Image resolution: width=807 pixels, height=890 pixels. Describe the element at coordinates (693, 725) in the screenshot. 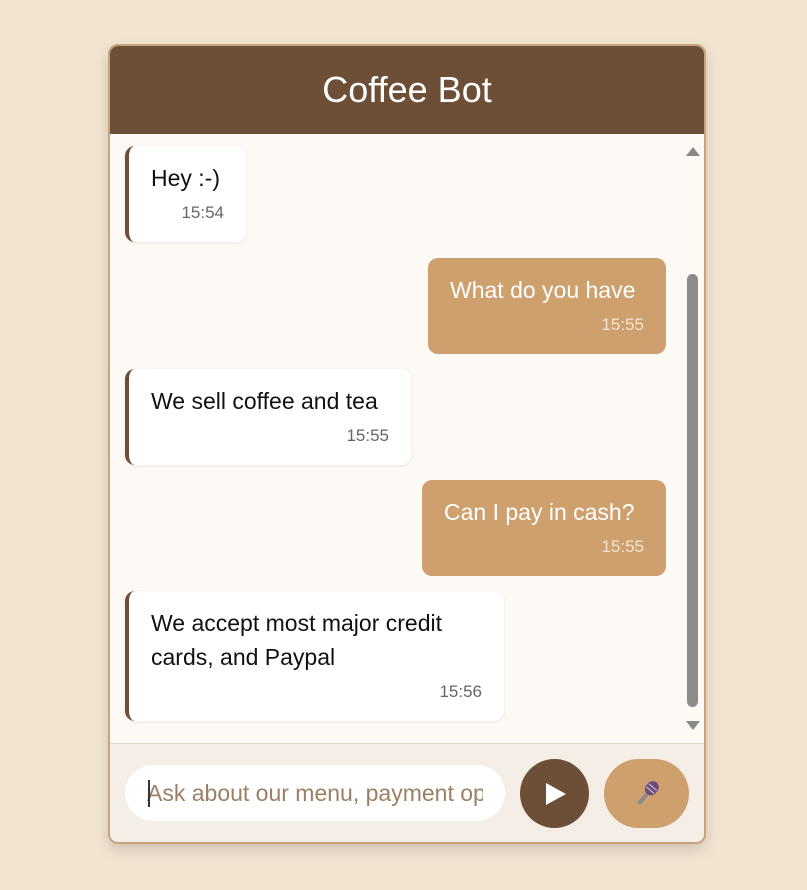

I see `scroll-down-arrow-icon` at that location.